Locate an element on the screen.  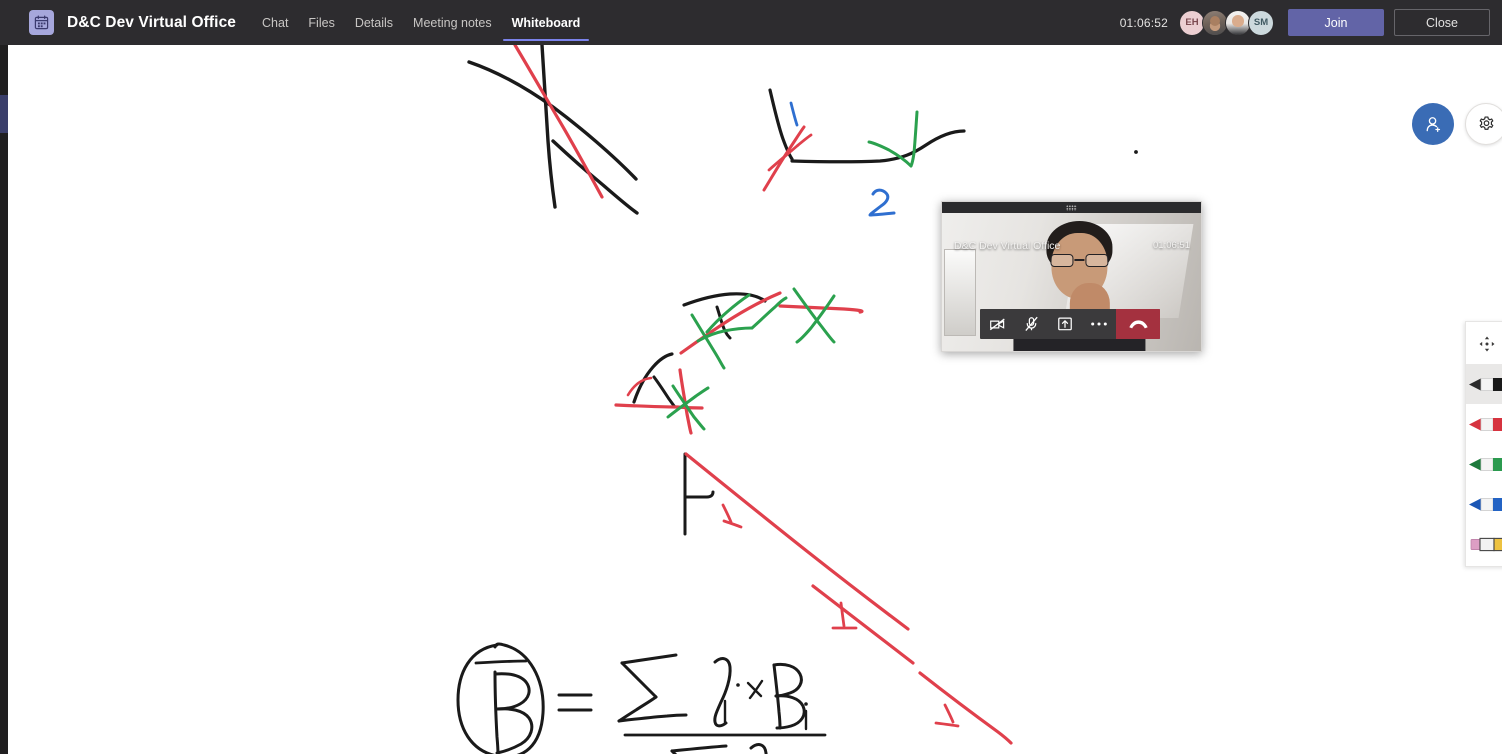
mic-off-icon is located at coordinates (1031, 324).